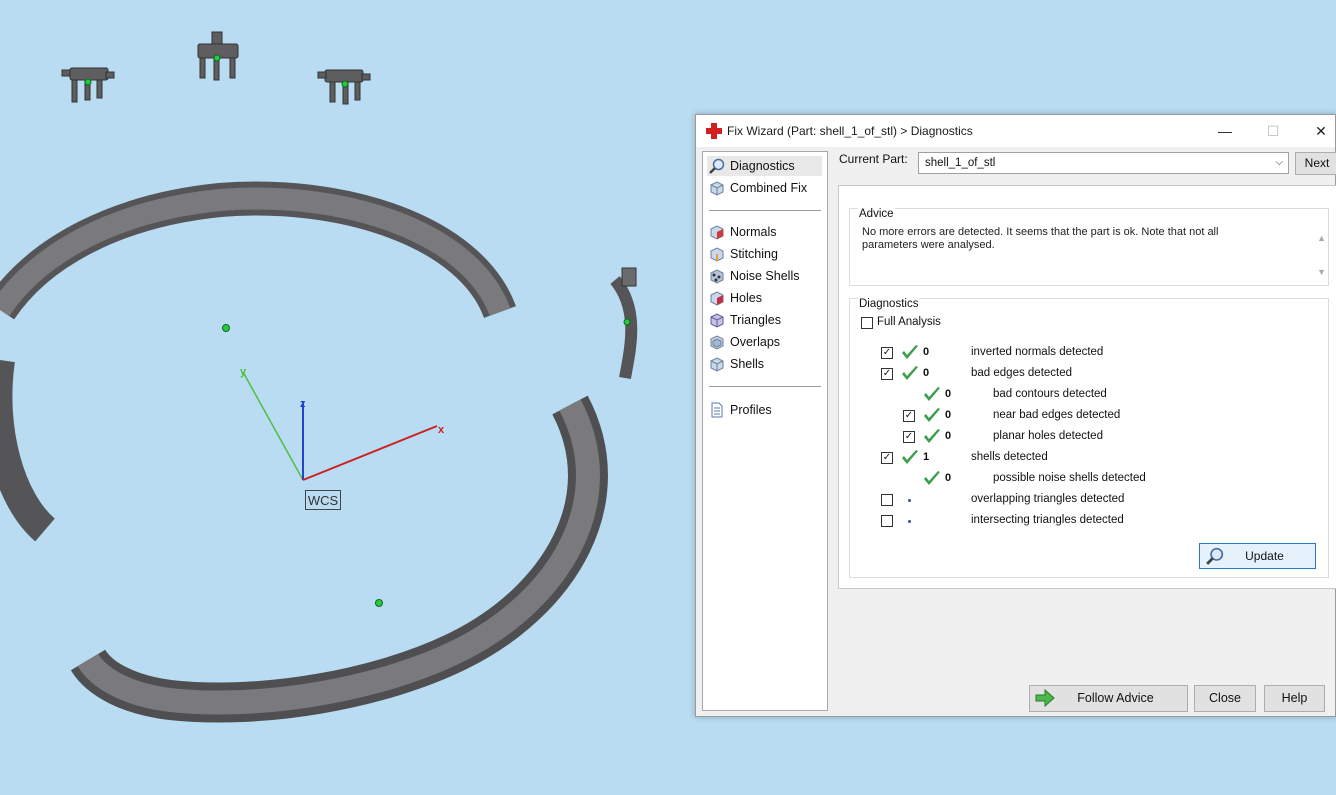  Describe the element at coordinates (1294, 698) in the screenshot. I see `help-button: Help` at that location.